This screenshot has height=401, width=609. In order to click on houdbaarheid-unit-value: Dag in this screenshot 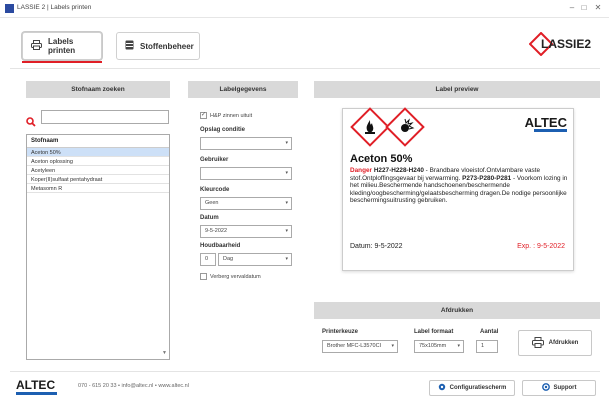, I will do `click(228, 259)`.